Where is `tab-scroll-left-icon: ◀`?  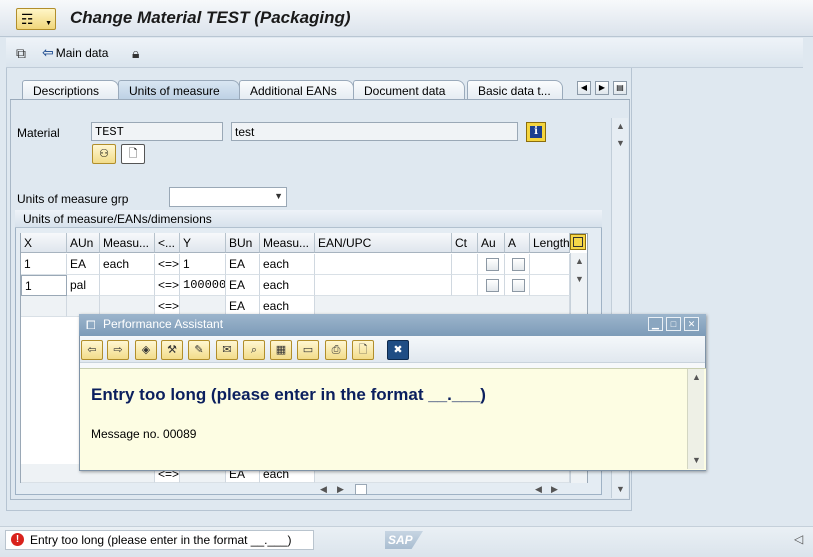 tab-scroll-left-icon: ◀ is located at coordinates (584, 88).